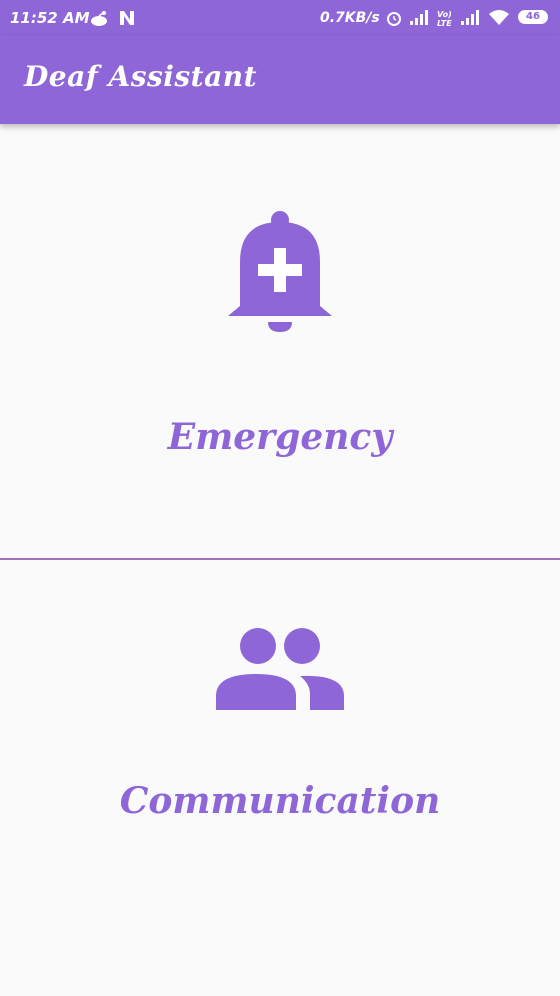 This screenshot has height=996, width=560. I want to click on wifi-icon, so click(499, 20).